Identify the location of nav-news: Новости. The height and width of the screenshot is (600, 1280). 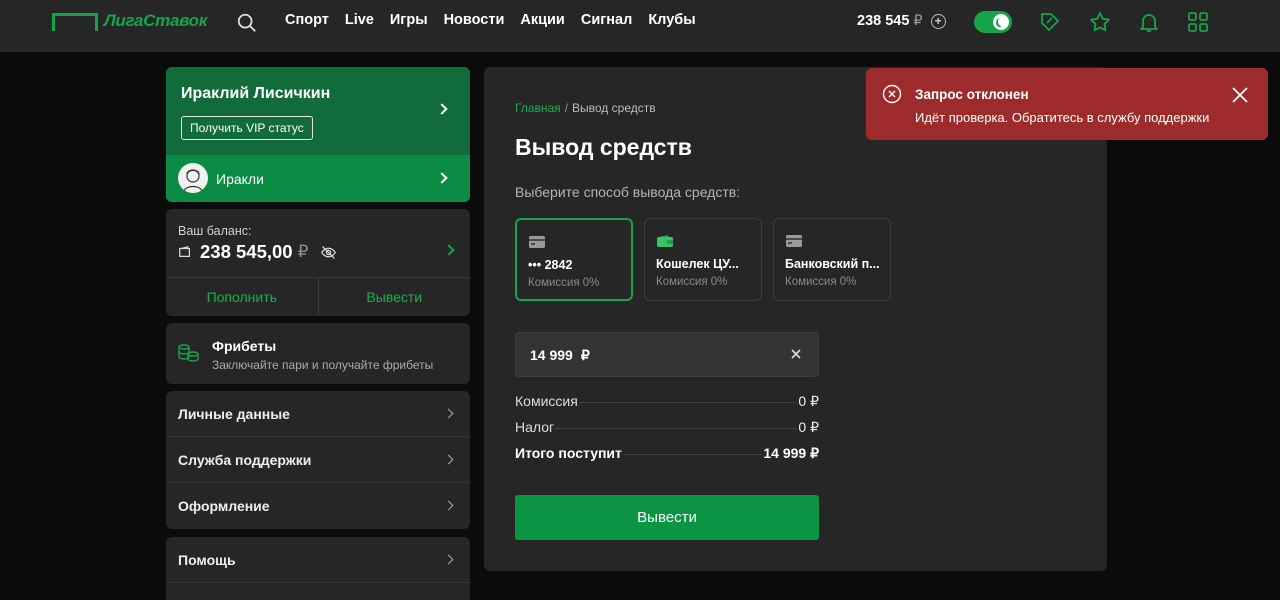
(474, 20).